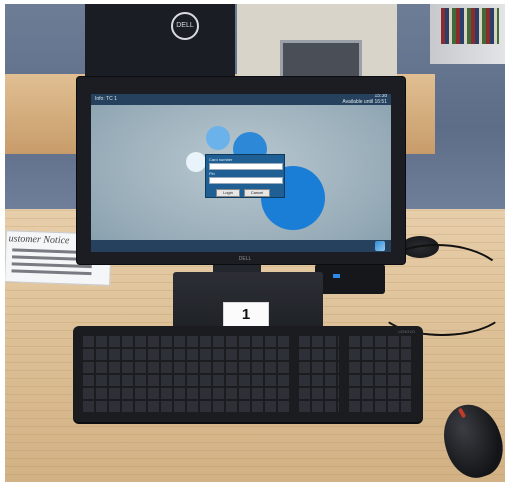 The height and width of the screenshot is (484, 508). What do you see at coordinates (245, 176) in the screenshot?
I see `login-dialog: Card number Pin Login Cancel` at bounding box center [245, 176].